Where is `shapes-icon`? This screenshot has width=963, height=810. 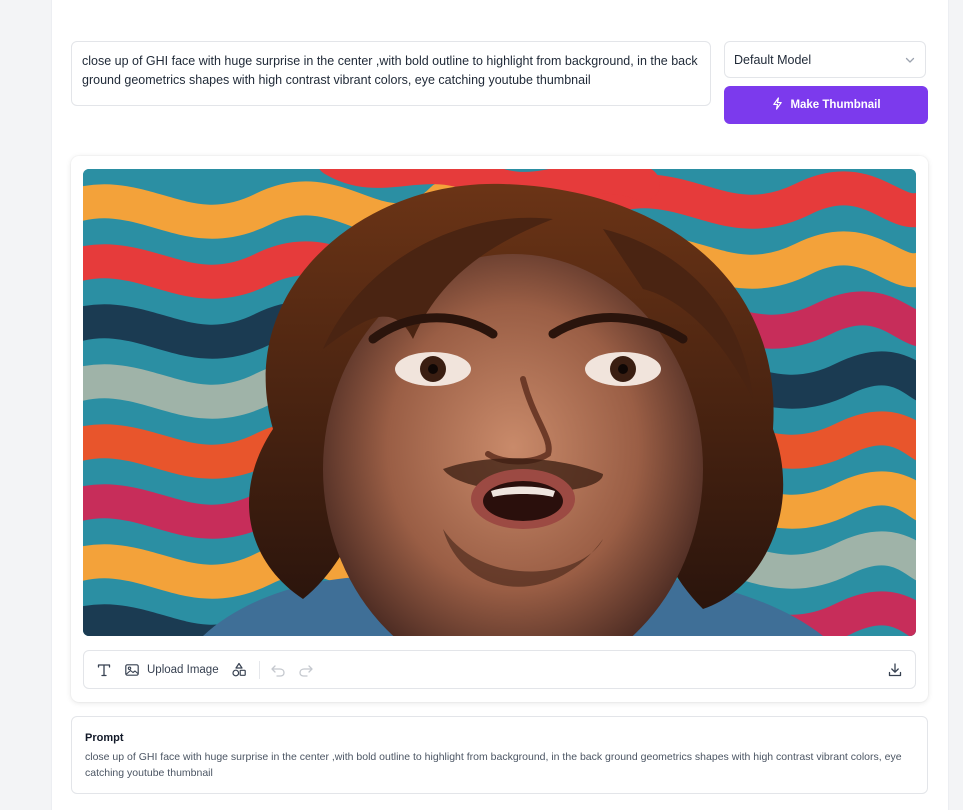
shapes-icon is located at coordinates (239, 670).